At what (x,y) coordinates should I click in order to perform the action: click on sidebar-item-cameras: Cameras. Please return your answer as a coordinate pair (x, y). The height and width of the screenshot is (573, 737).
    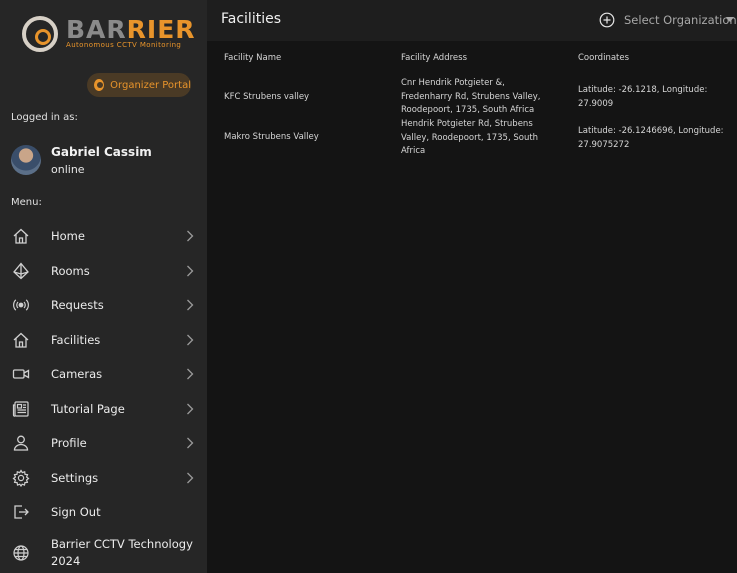
    Looking at the image, I should click on (103, 374).